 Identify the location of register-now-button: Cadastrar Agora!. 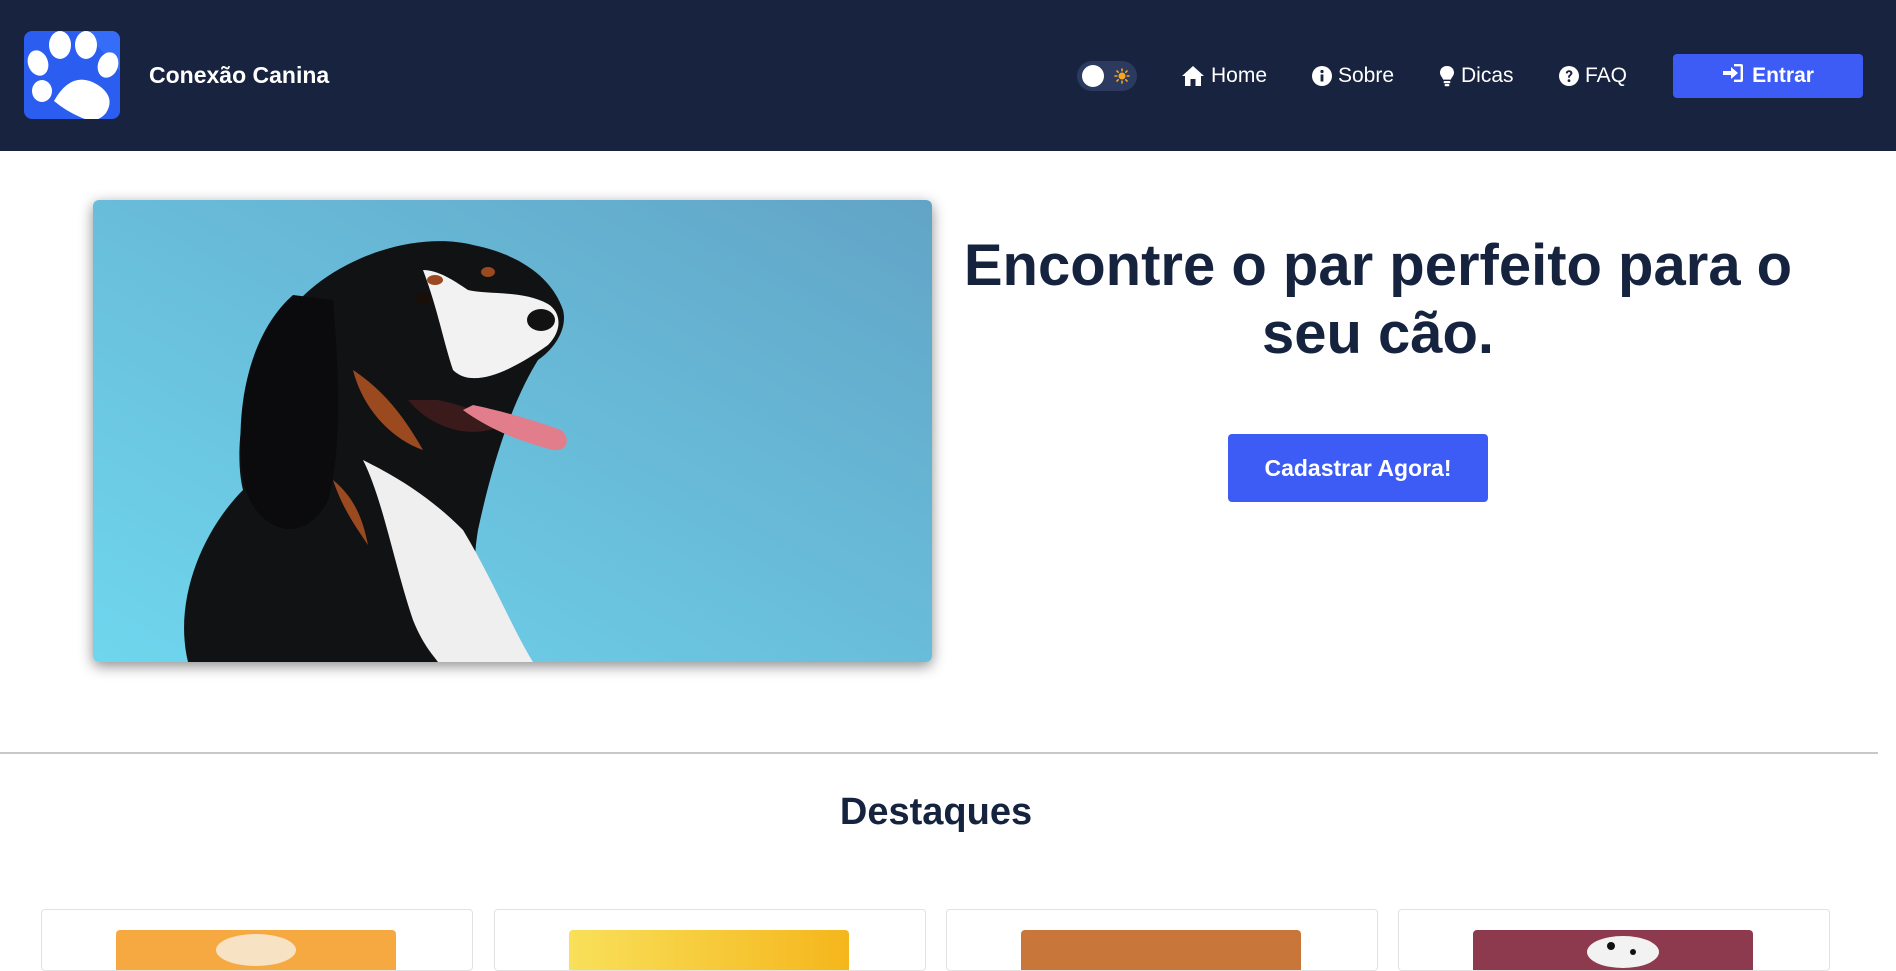
(1358, 468).